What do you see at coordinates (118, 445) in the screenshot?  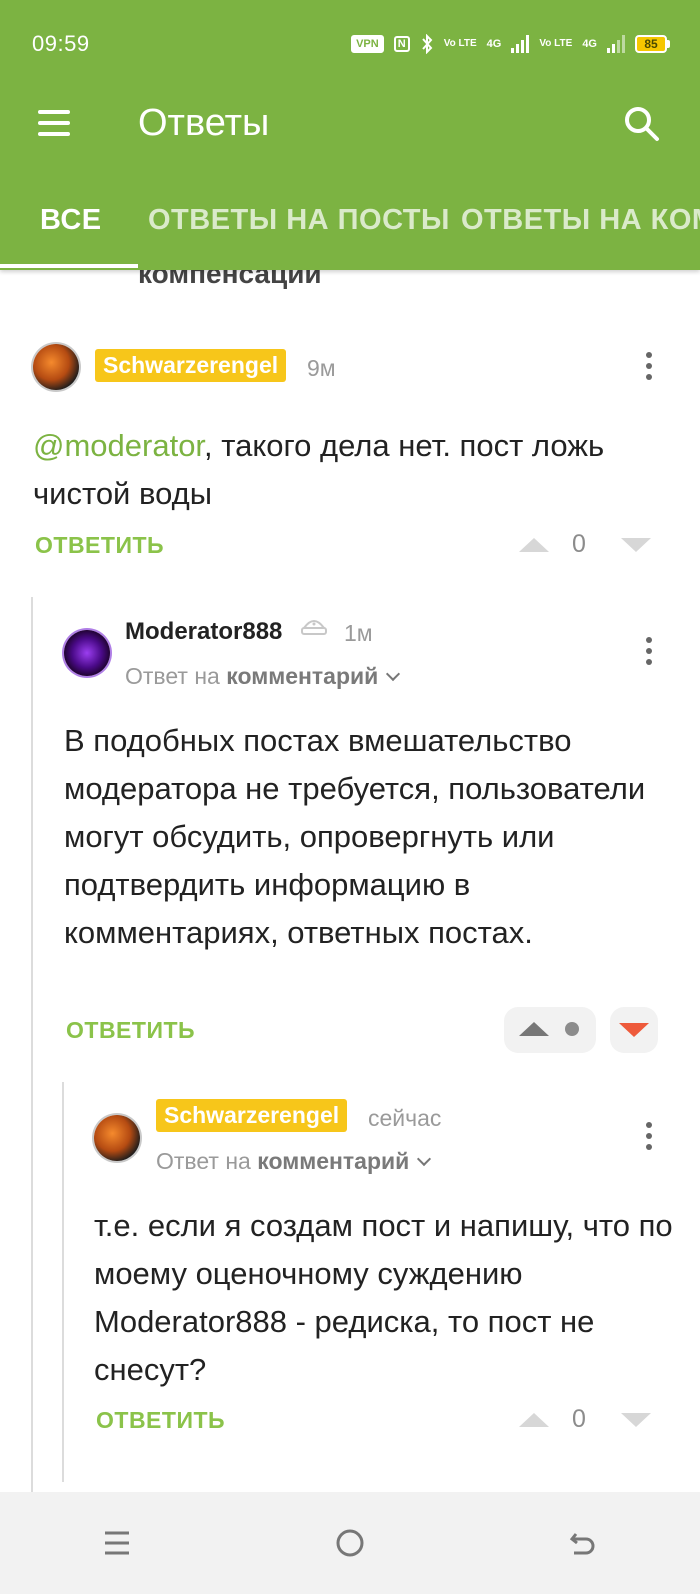 I see `user-mention-link: @moderator` at bounding box center [118, 445].